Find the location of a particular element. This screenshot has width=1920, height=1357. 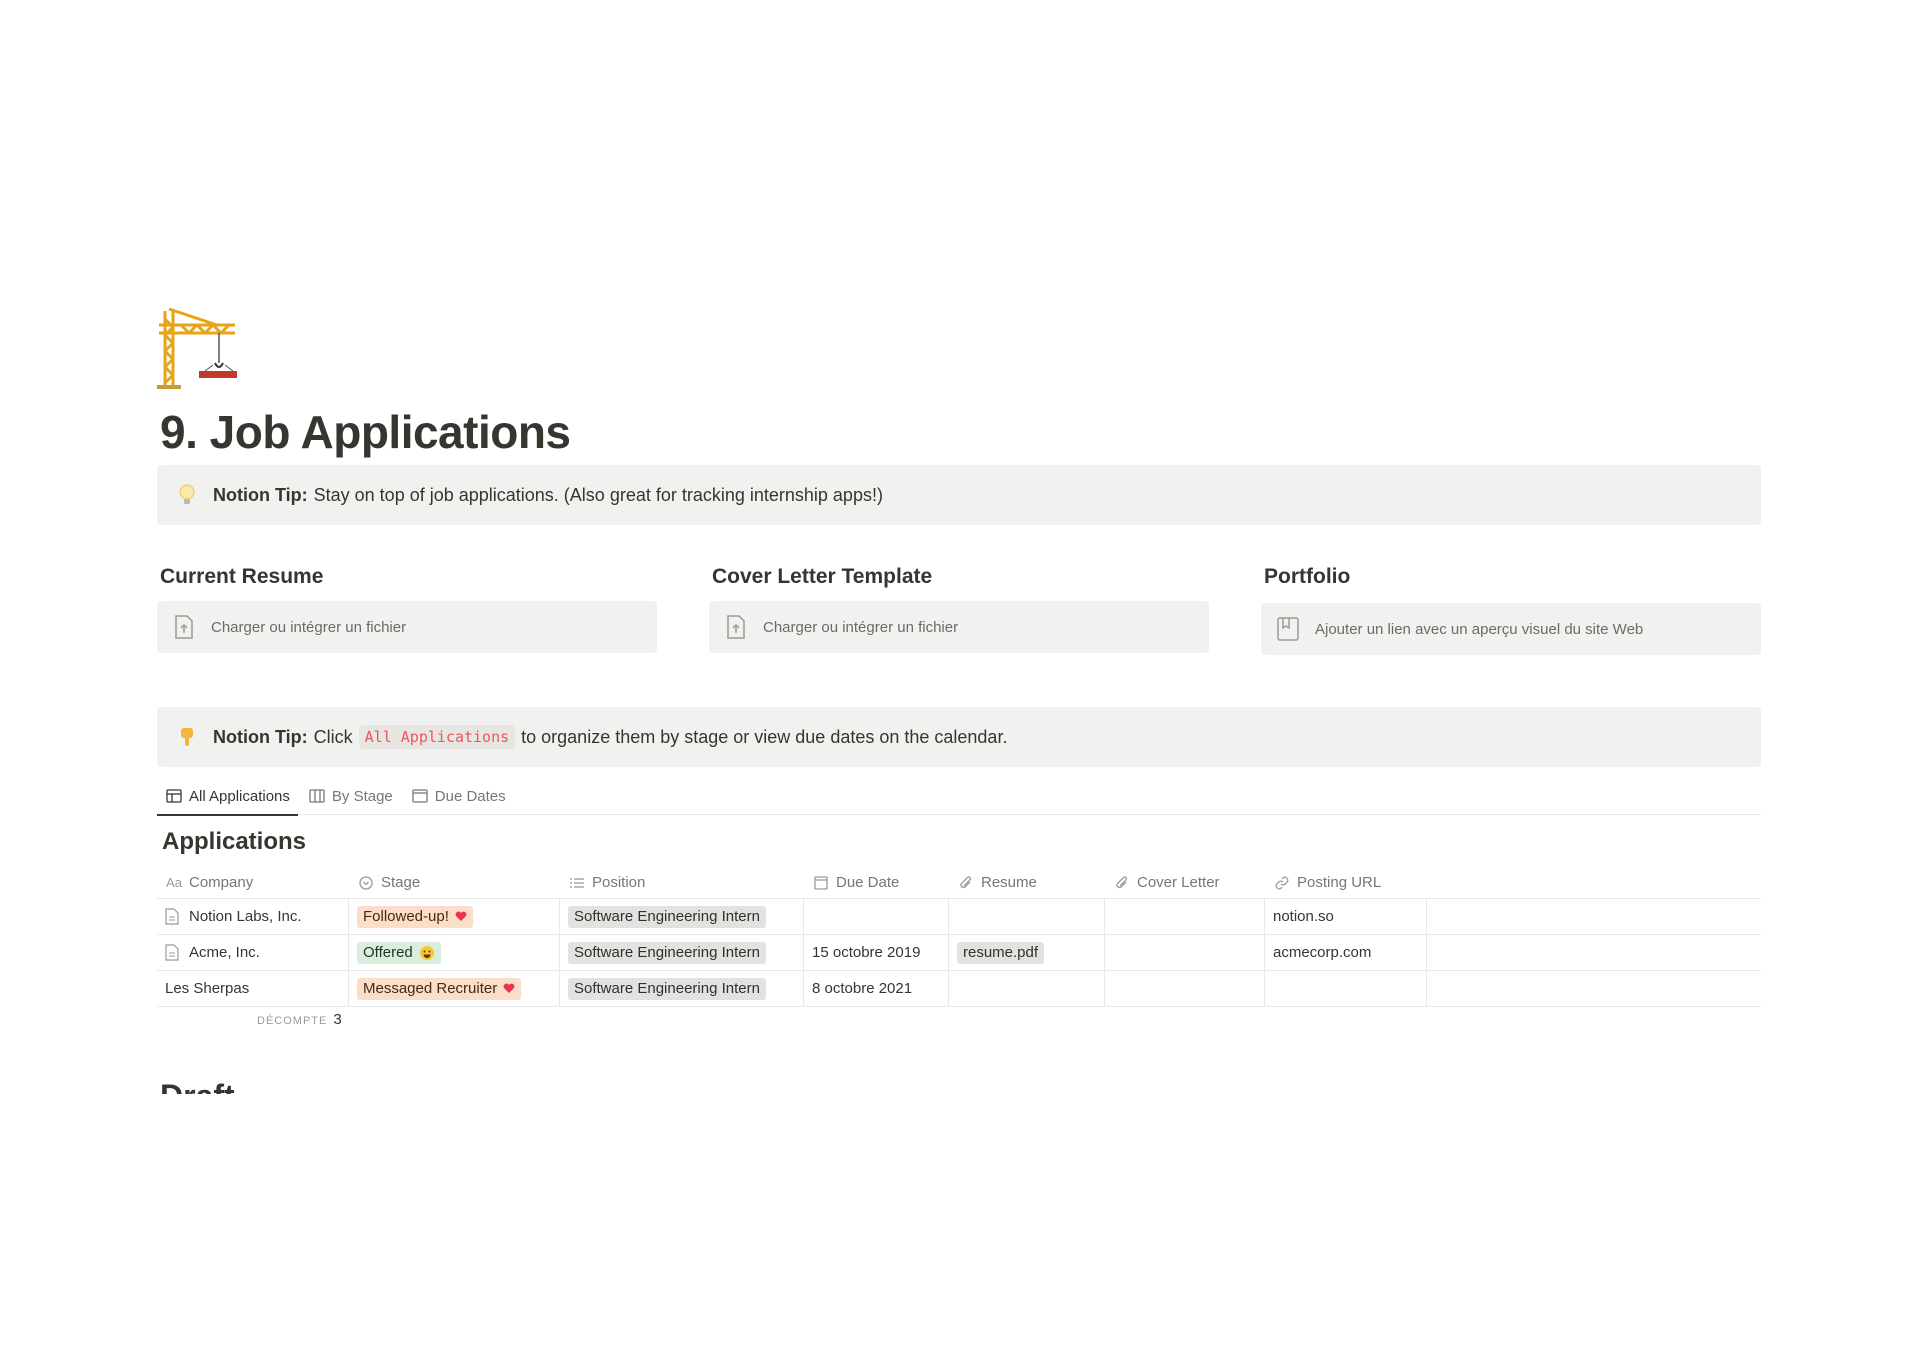

database-title: Applications is located at coordinates (234, 842).